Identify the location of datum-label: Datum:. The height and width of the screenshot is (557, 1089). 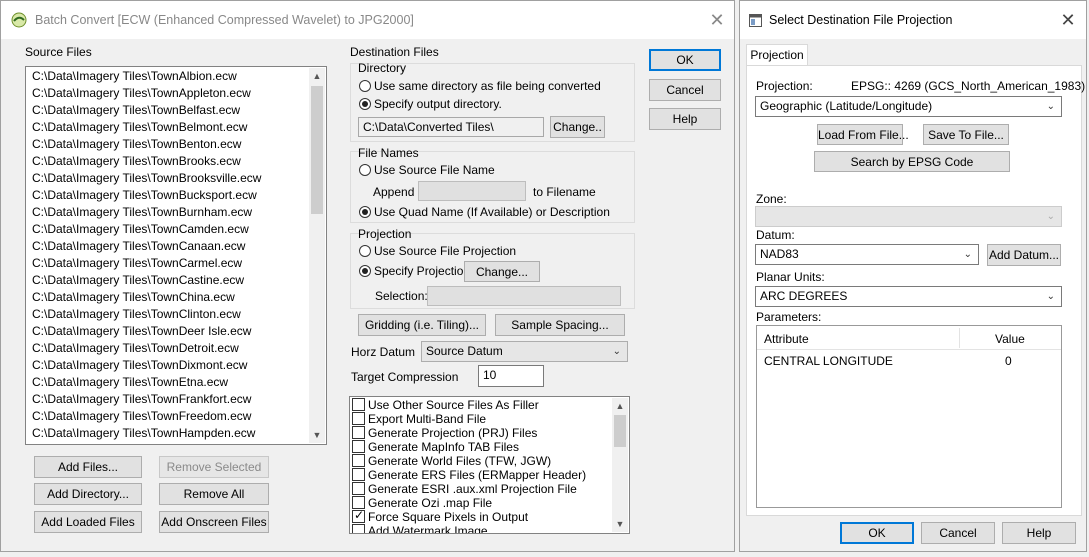
(775, 235).